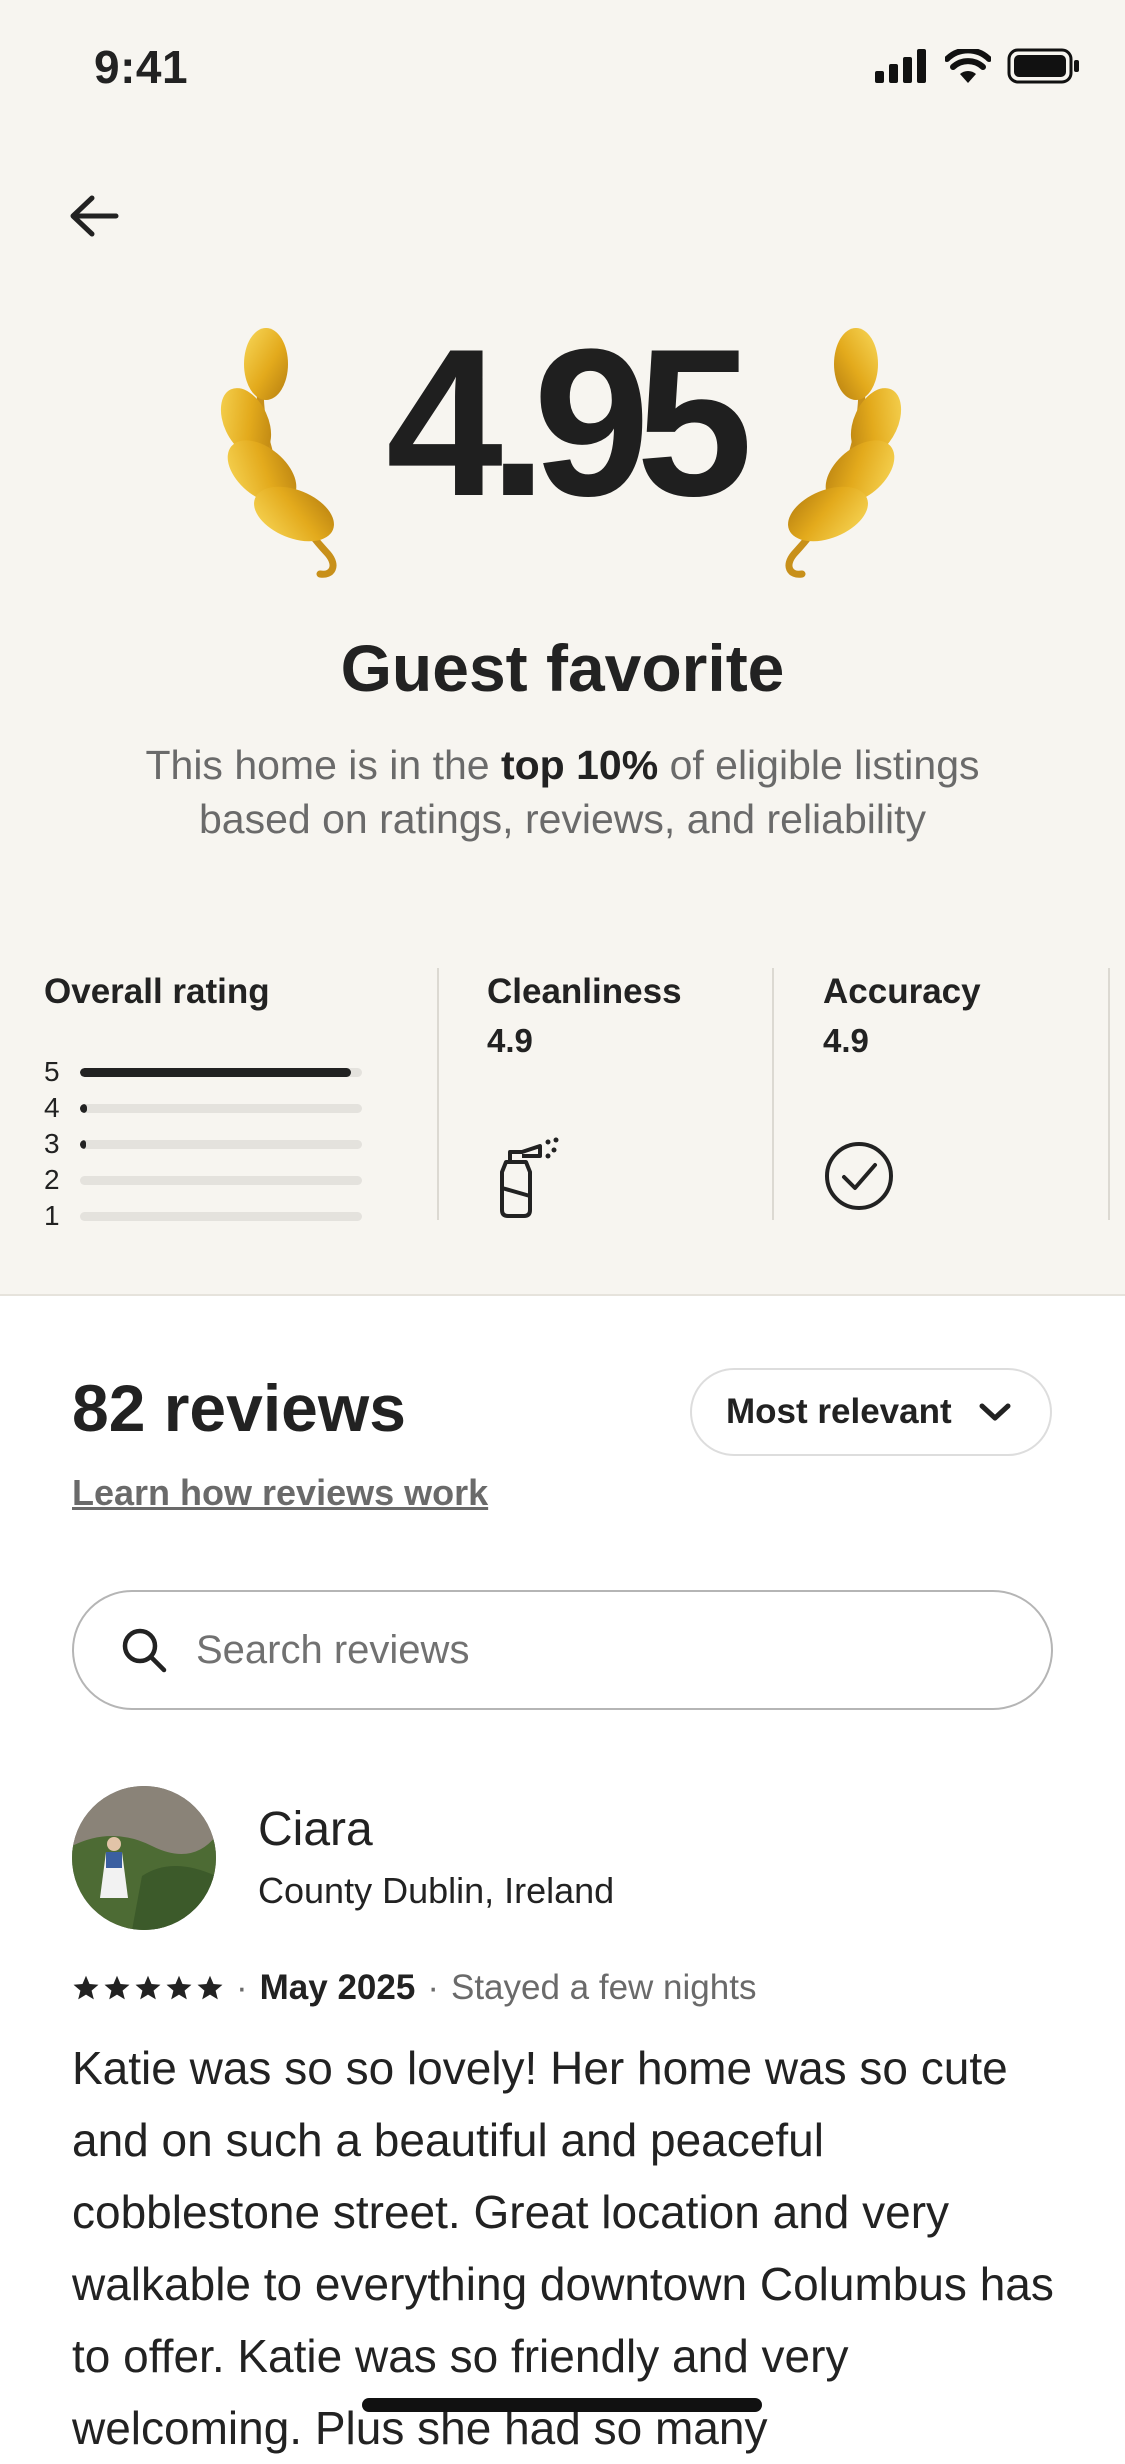  I want to click on chevron-down-icon, so click(995, 1412).